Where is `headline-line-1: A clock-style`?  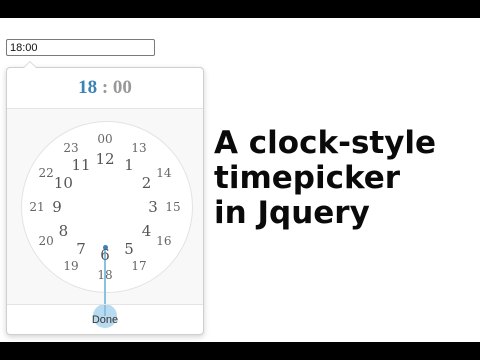 headline-line-1: A clock-style is located at coordinates (325, 143).